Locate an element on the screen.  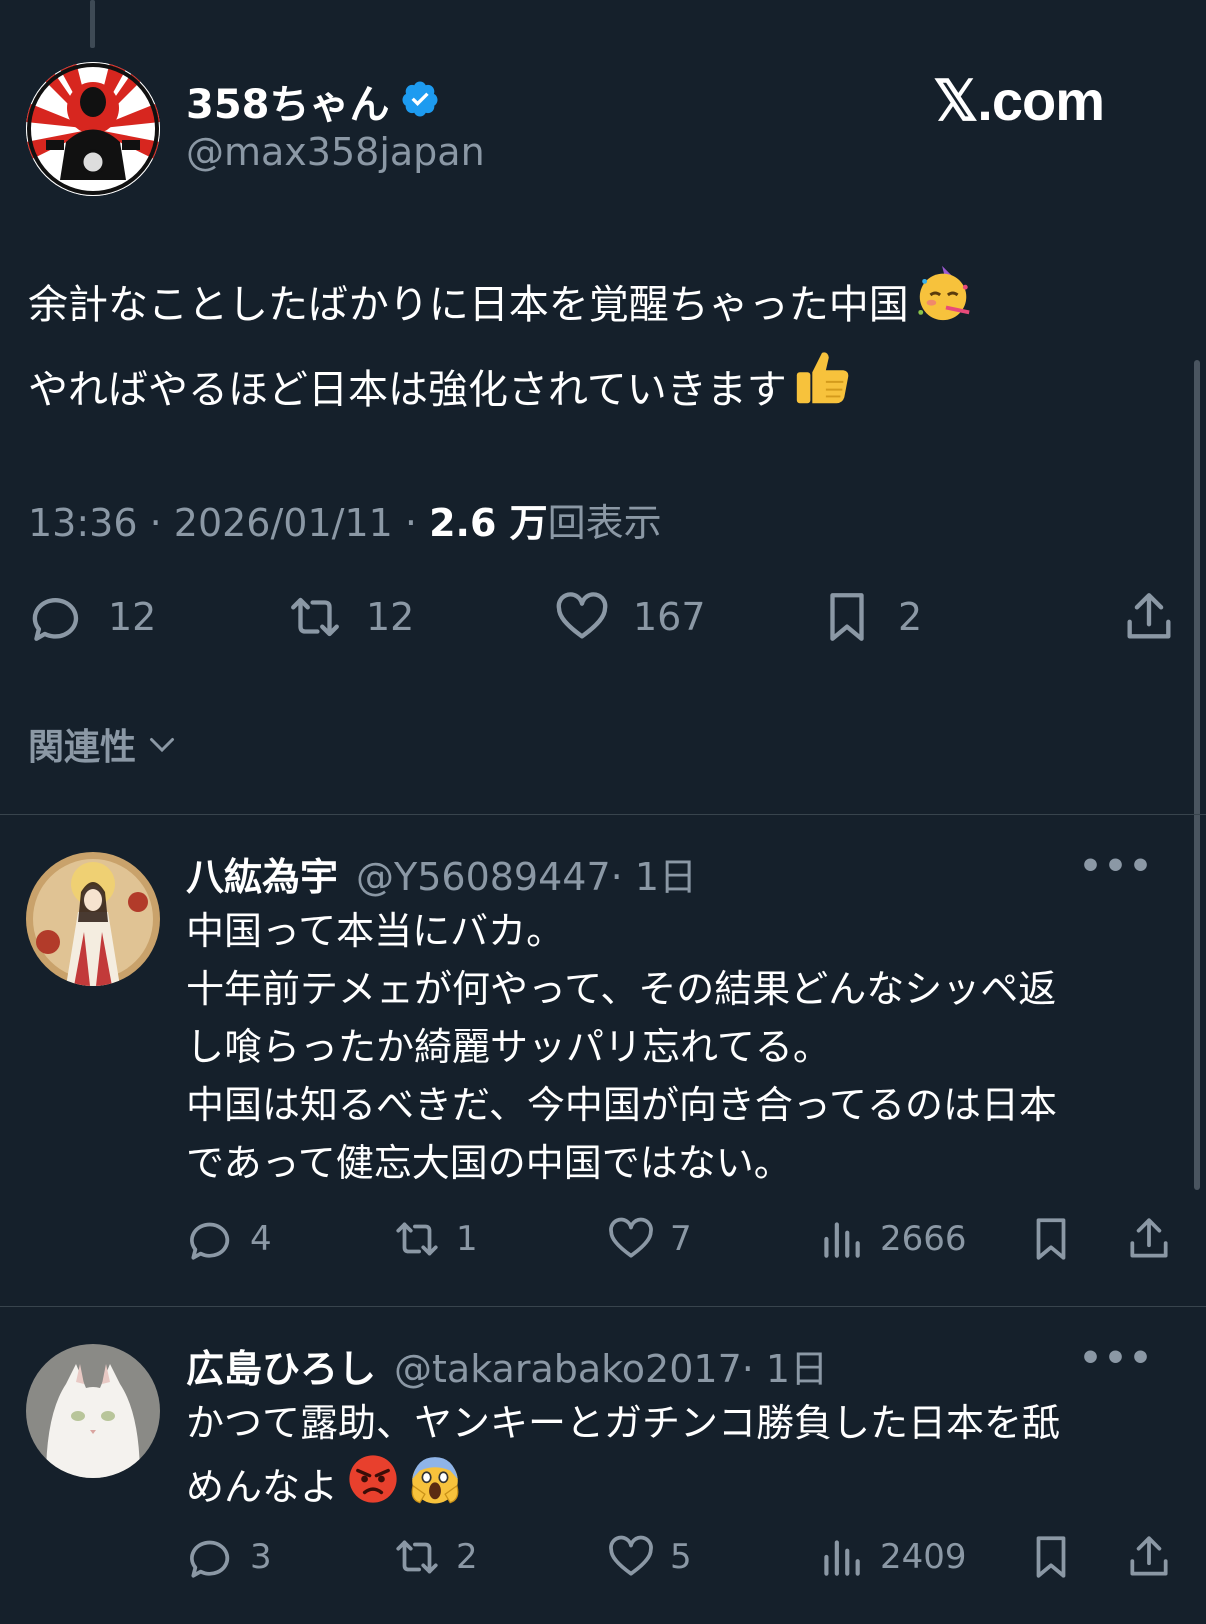
sort-dropdown: 関連性 is located at coordinates (104, 744).